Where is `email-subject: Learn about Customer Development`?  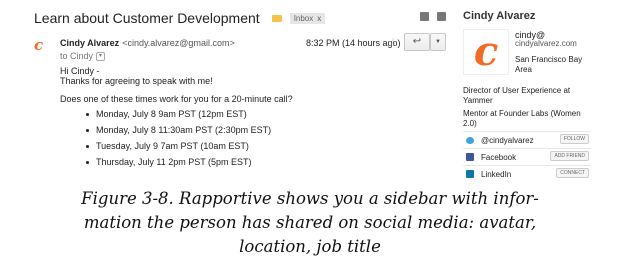 email-subject: Learn about Customer Development is located at coordinates (147, 18).